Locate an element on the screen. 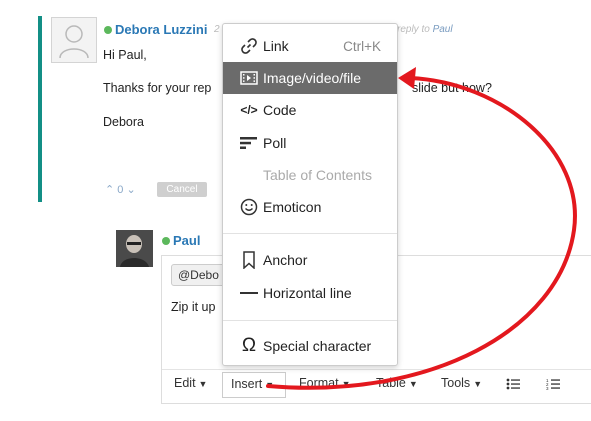  menu-item-anchor: Anchor is located at coordinates (310, 260).